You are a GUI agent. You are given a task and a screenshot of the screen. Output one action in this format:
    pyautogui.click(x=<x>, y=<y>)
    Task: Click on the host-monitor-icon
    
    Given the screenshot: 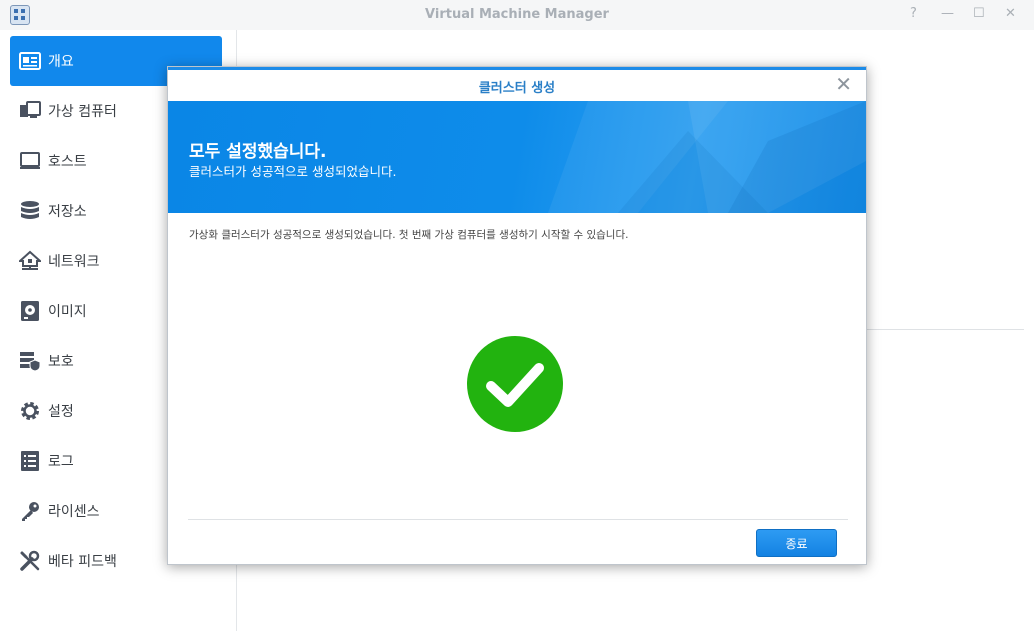 What is the action you would take?
    pyautogui.click(x=30, y=161)
    